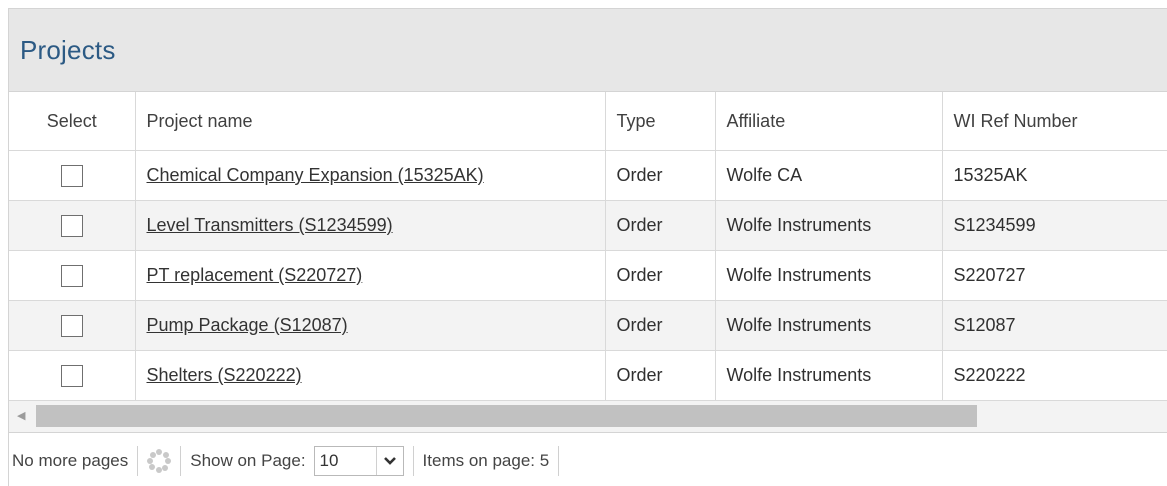  I want to click on items-on-page: Items on page: 5, so click(486, 460).